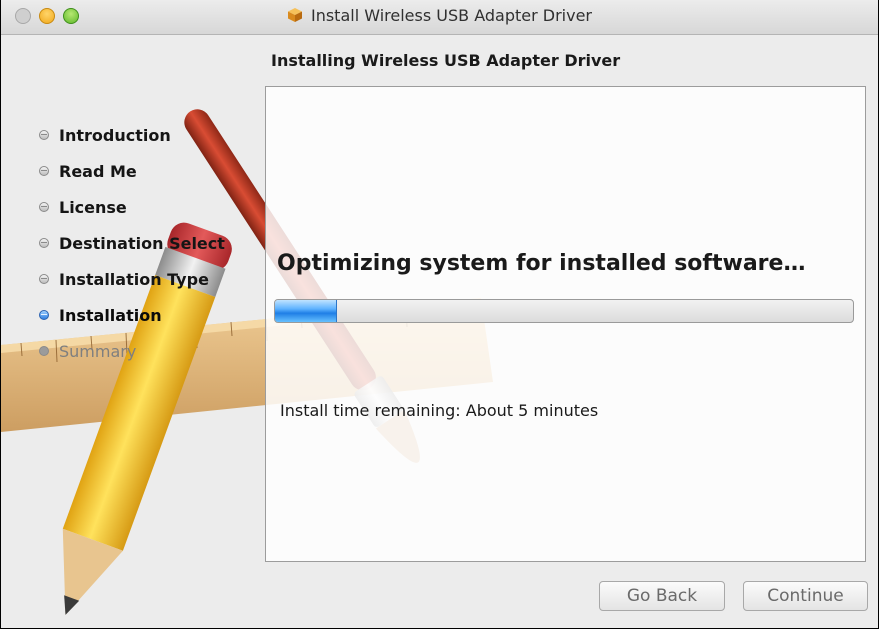 The image size is (879, 630). Describe the element at coordinates (44, 315) in the screenshot. I see `step-bullet-active-icon` at that location.